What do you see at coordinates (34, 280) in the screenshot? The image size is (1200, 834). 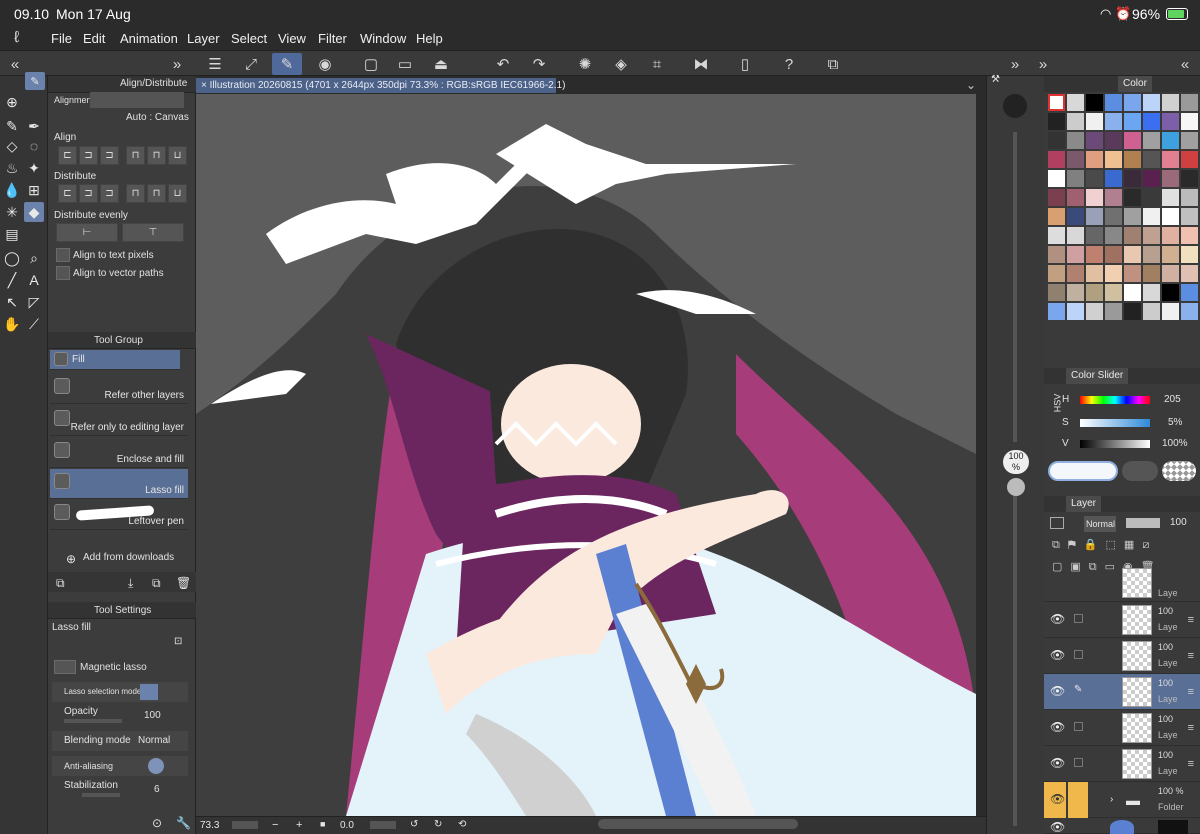 I see `text-icon: A` at bounding box center [34, 280].